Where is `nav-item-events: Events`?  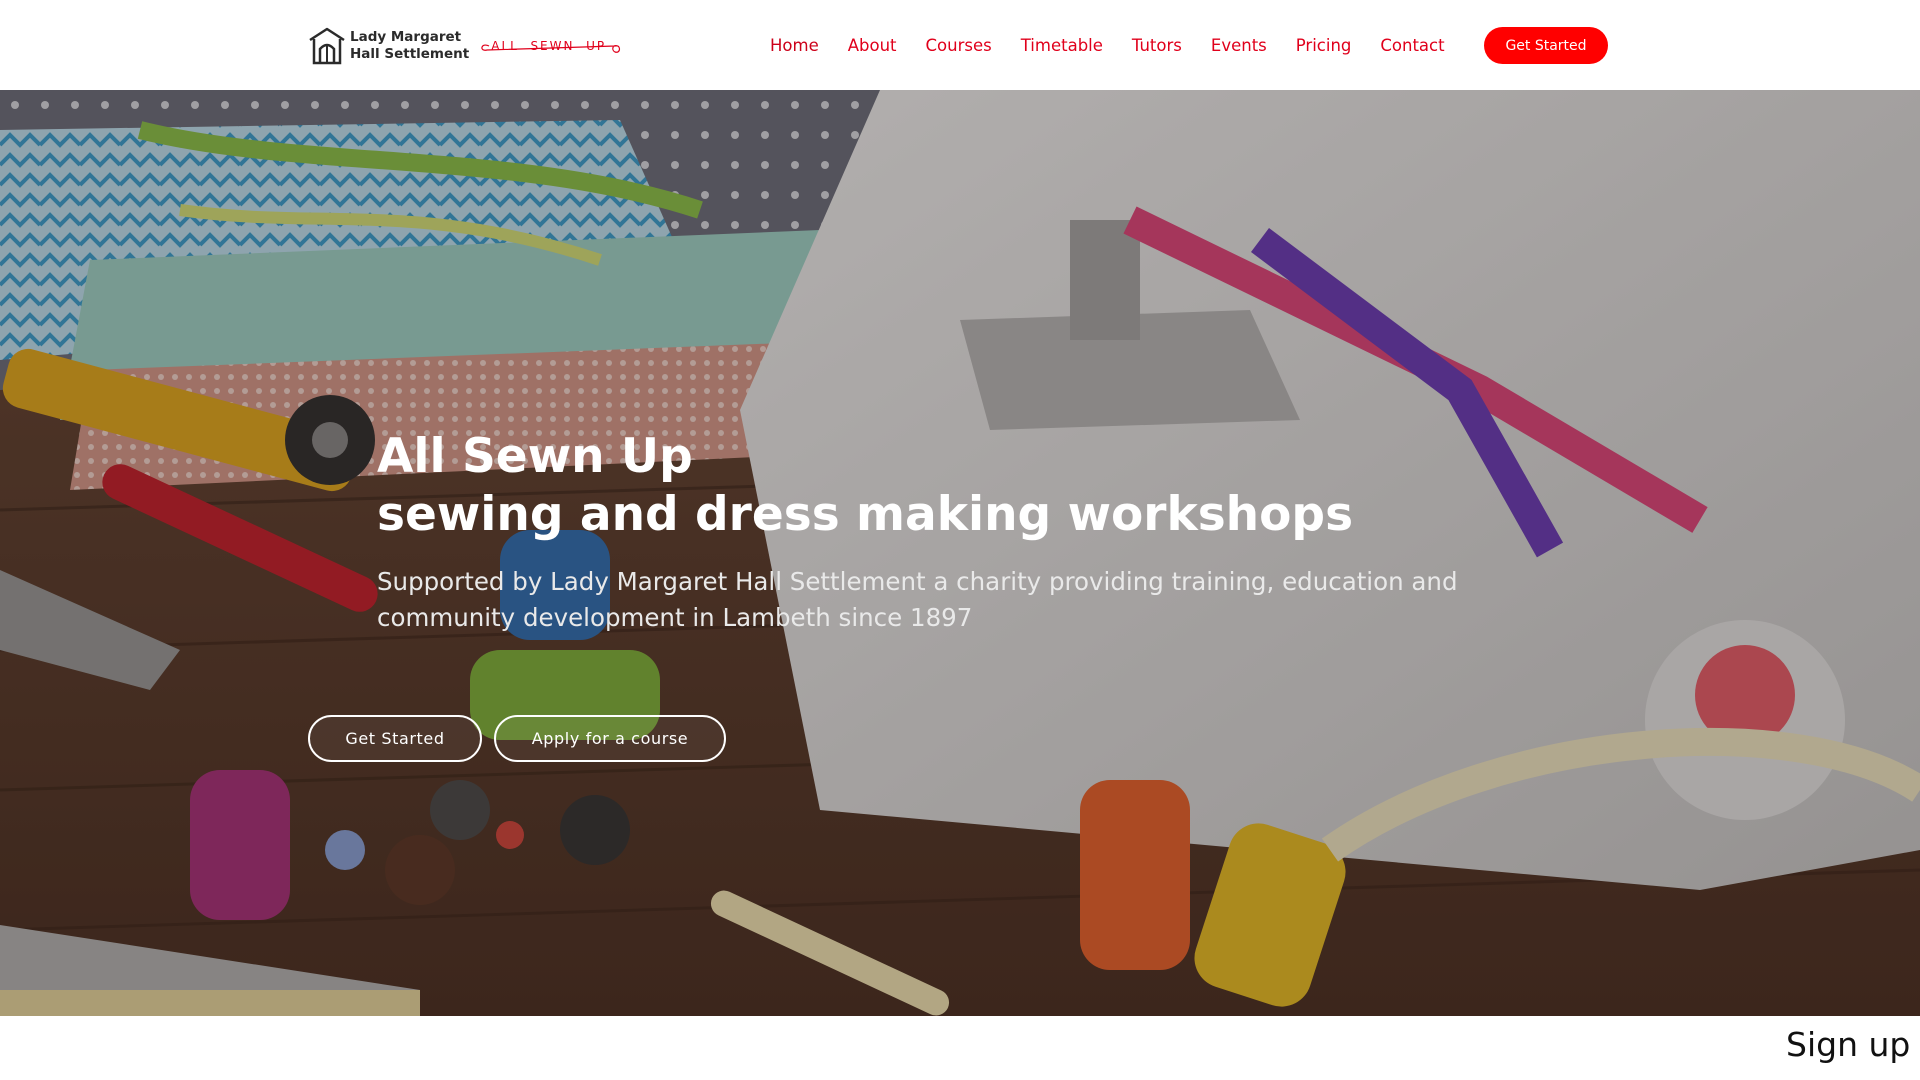
nav-item-events: Events is located at coordinates (1239, 45).